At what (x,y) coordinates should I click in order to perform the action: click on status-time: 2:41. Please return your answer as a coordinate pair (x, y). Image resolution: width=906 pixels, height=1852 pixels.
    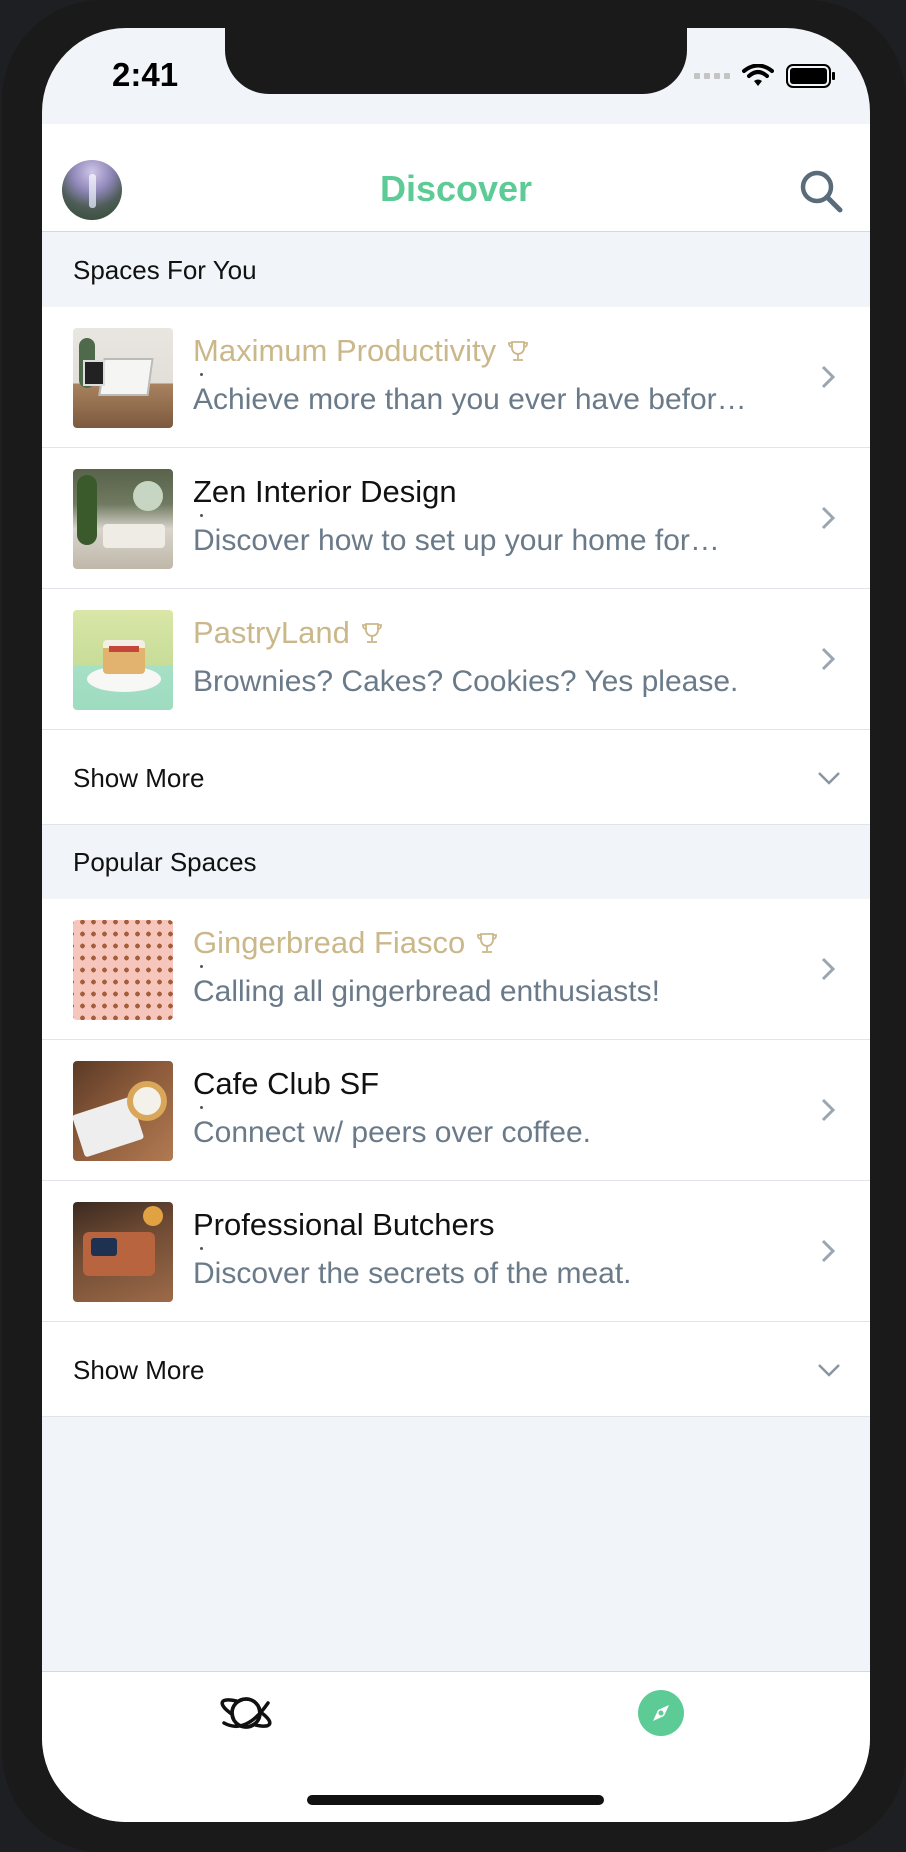
    Looking at the image, I should click on (145, 74).